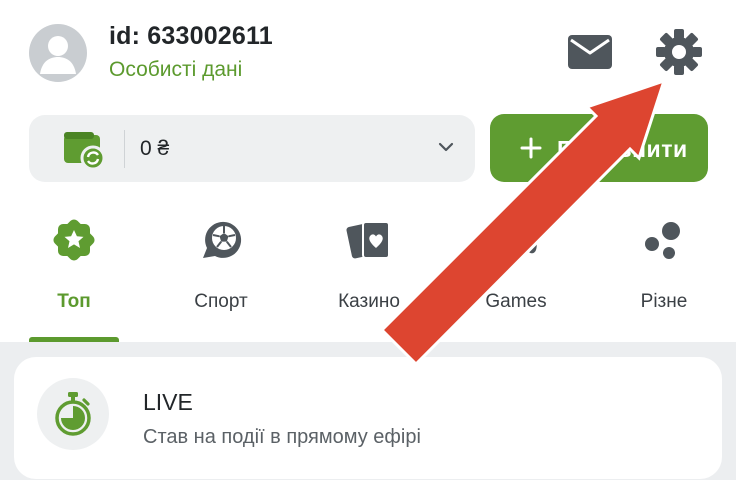 The width and height of the screenshot is (736, 480). What do you see at coordinates (369, 275) in the screenshot?
I see `tab-casino: Казино` at bounding box center [369, 275].